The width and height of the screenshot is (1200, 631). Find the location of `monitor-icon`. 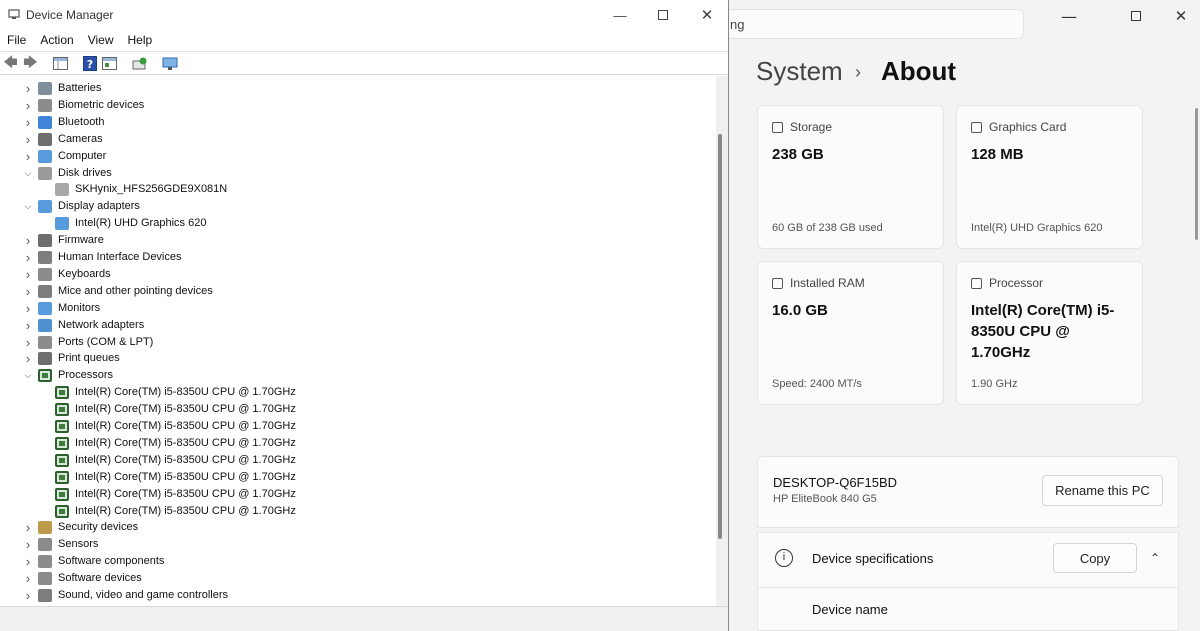

monitor-icon is located at coordinates (169, 63).